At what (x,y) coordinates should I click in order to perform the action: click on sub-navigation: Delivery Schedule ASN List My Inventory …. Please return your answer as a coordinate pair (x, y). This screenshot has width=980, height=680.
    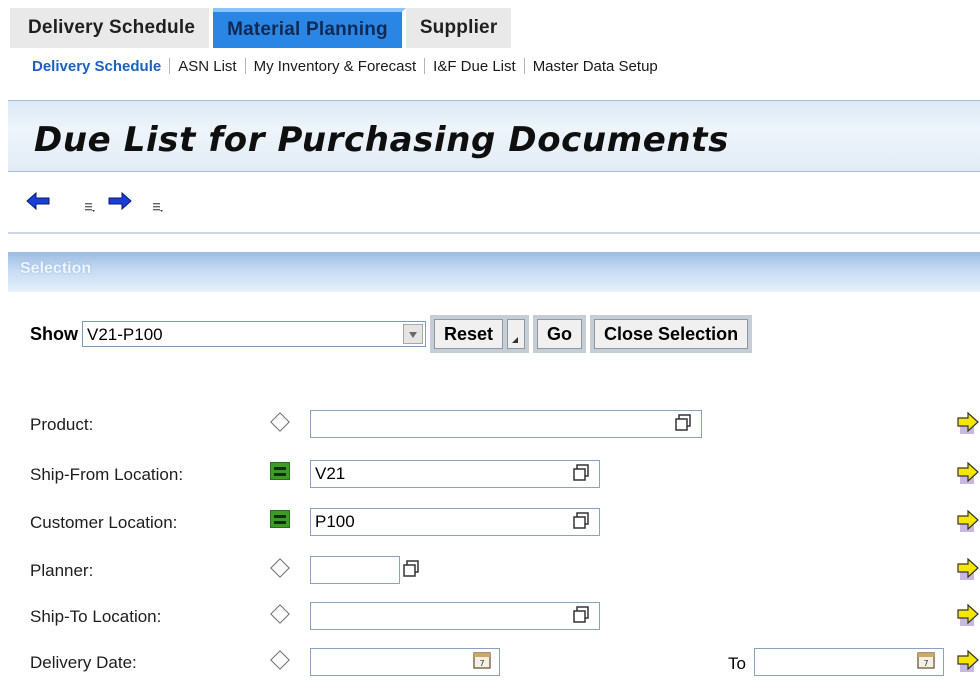
    Looking at the image, I should click on (343, 66).